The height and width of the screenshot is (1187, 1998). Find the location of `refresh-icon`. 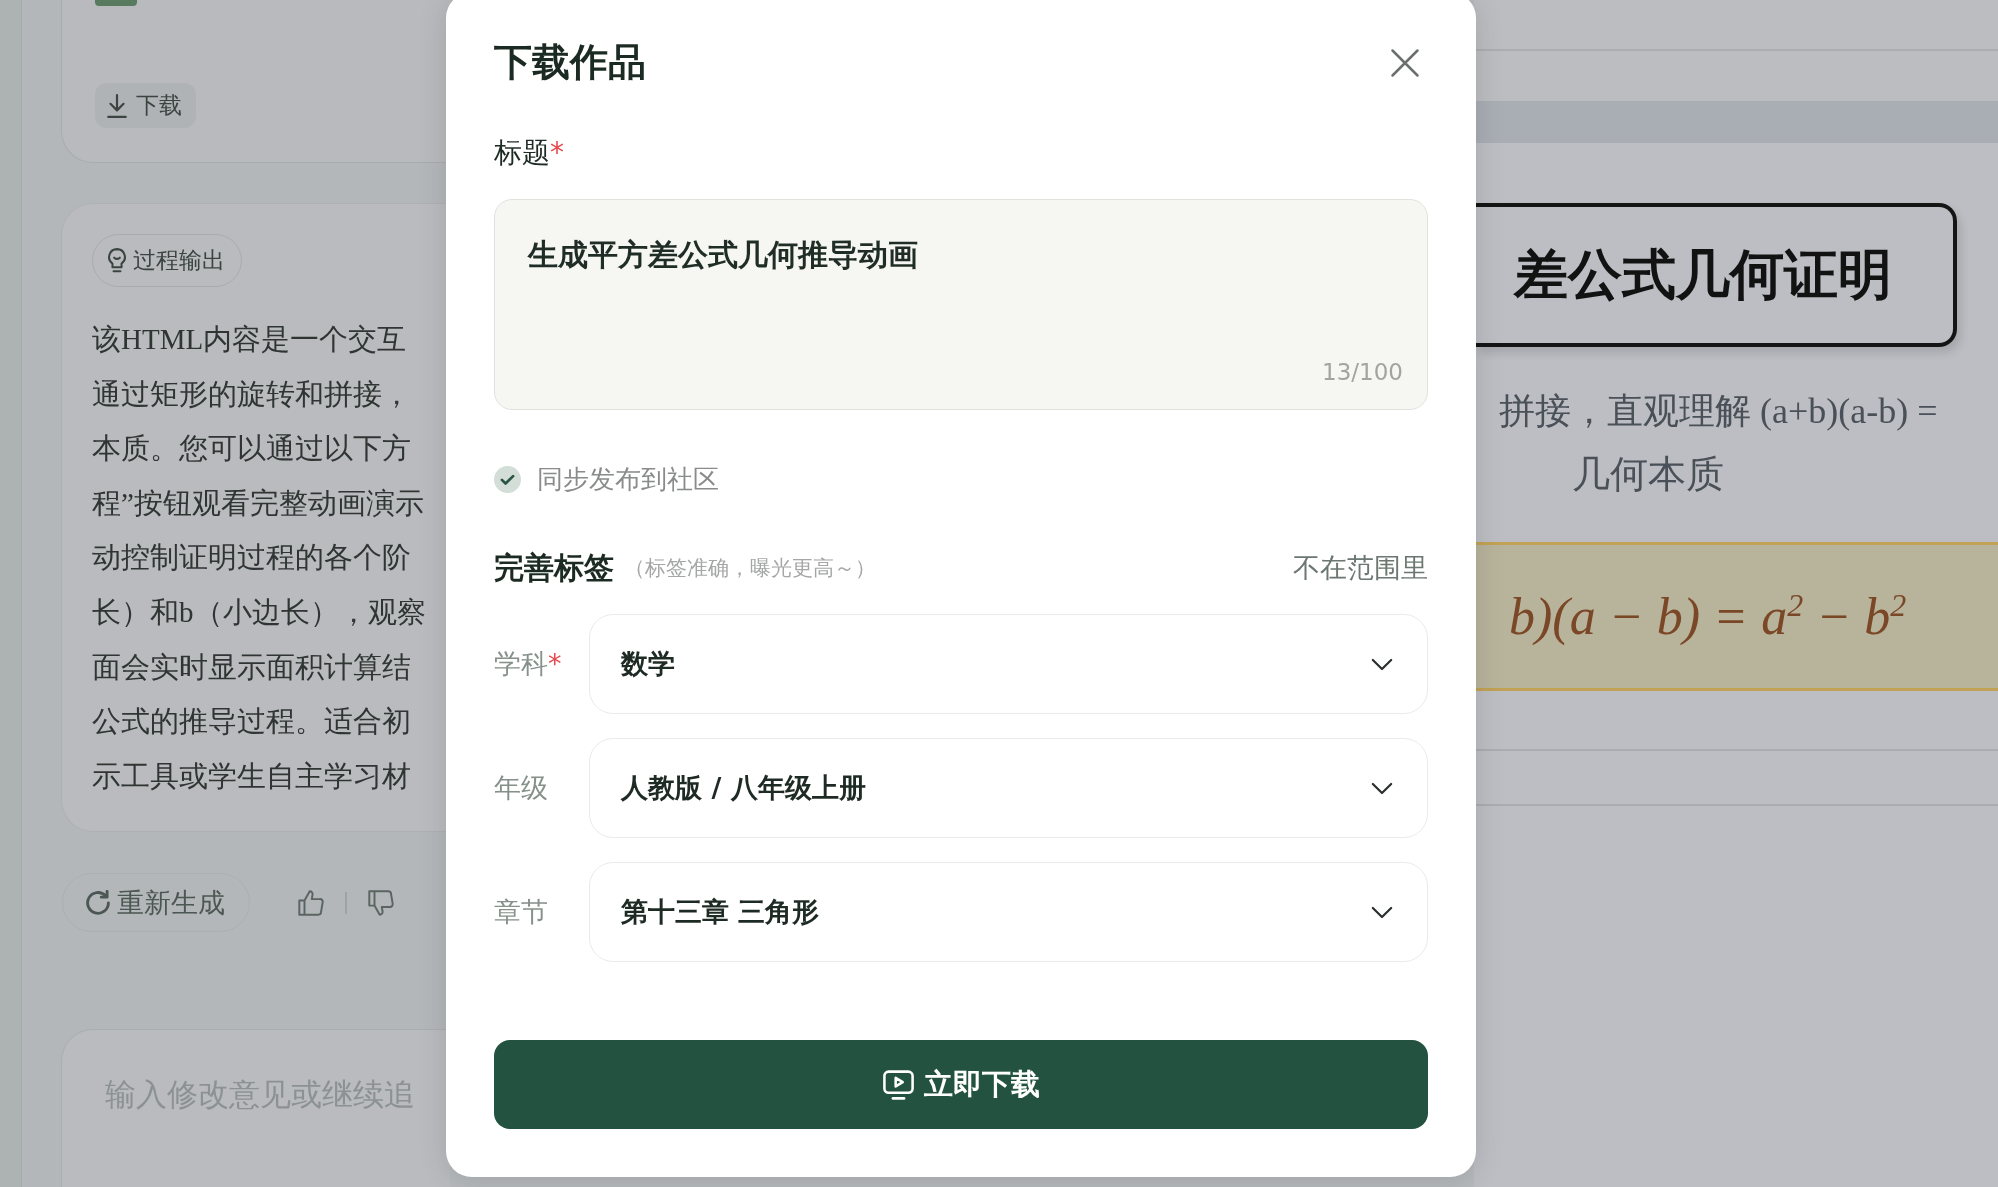

refresh-icon is located at coordinates (98, 902).